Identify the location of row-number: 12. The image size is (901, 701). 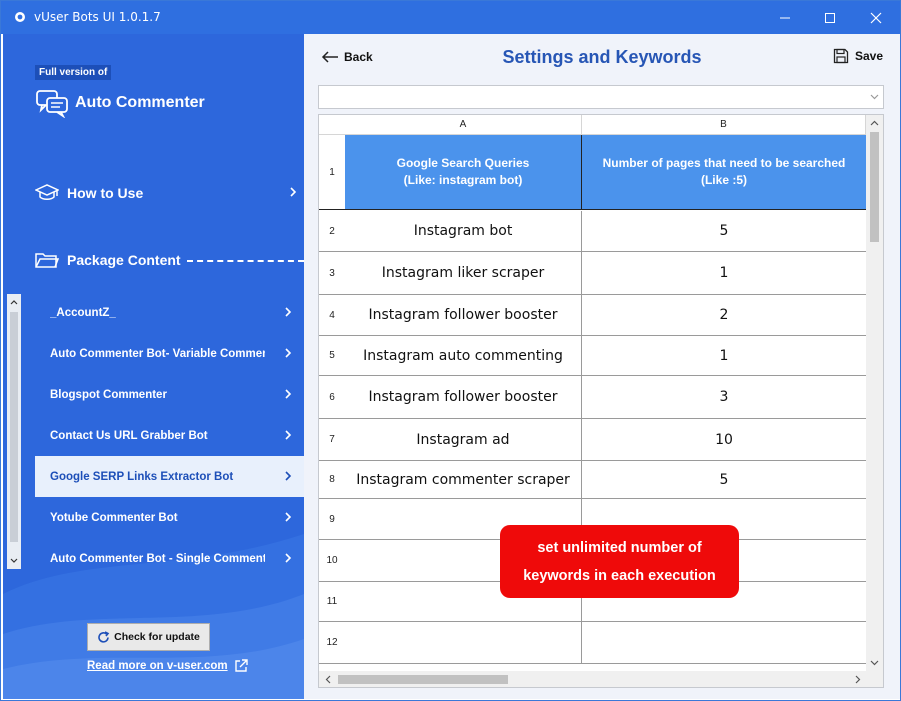
(332, 642).